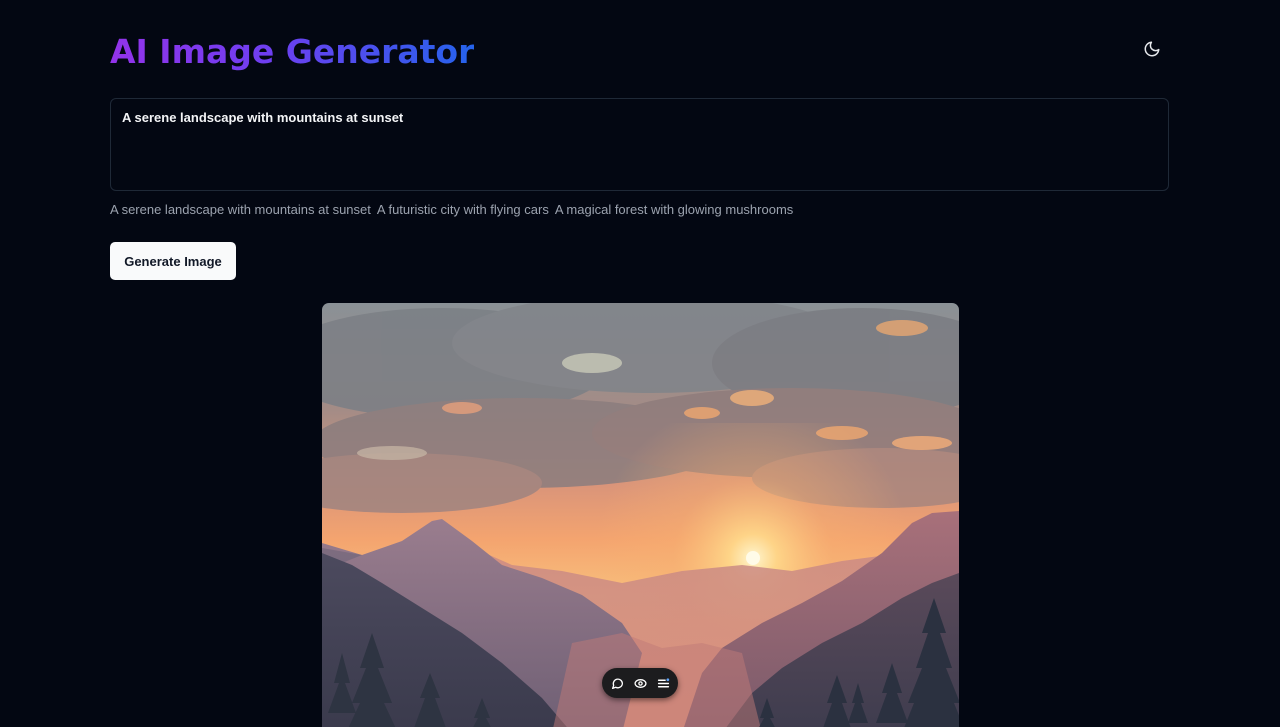 The image size is (1280, 727). Describe the element at coordinates (674, 210) in the screenshot. I see `suggestion-item: A magical forest with glowing mushrooms` at that location.